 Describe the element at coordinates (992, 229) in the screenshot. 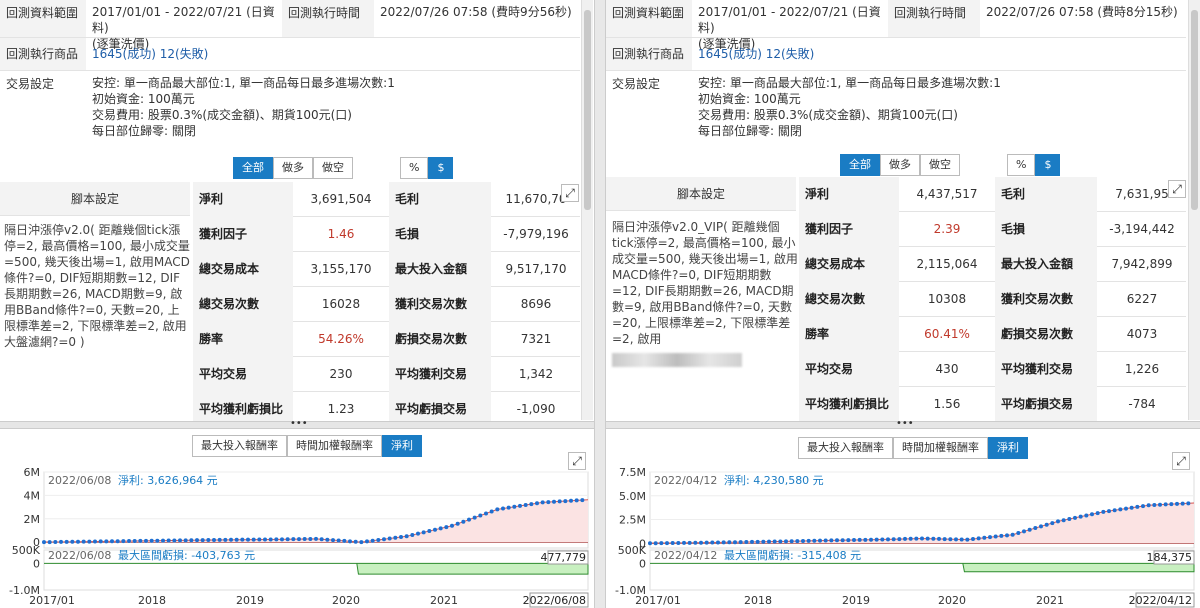

I see `stats-row: 獲利因子 2.39 毛損 -3,194,442` at that location.